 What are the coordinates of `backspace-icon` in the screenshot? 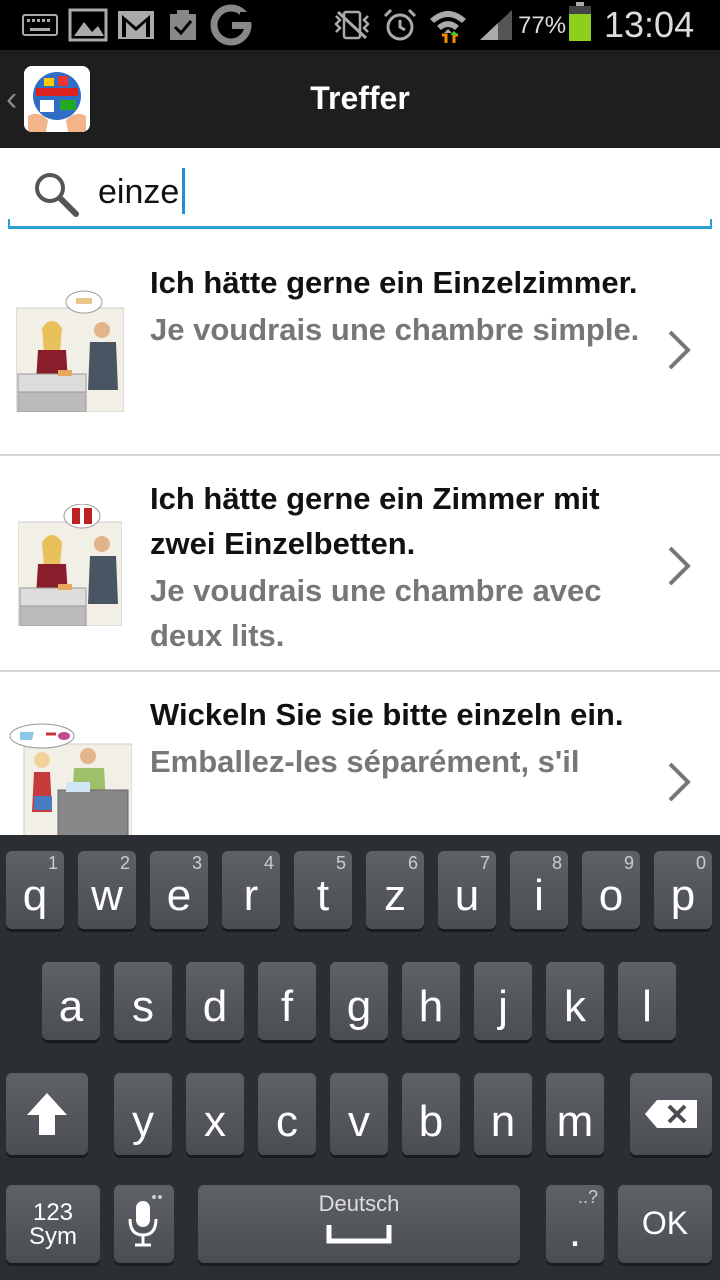 It's located at (671, 1114).